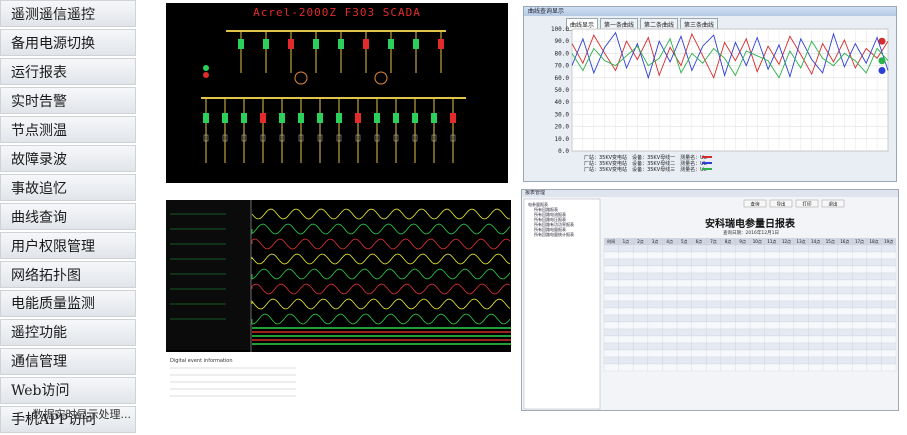  Describe the element at coordinates (68, 303) in the screenshot. I see `menu-item: 电能质量监测` at that location.